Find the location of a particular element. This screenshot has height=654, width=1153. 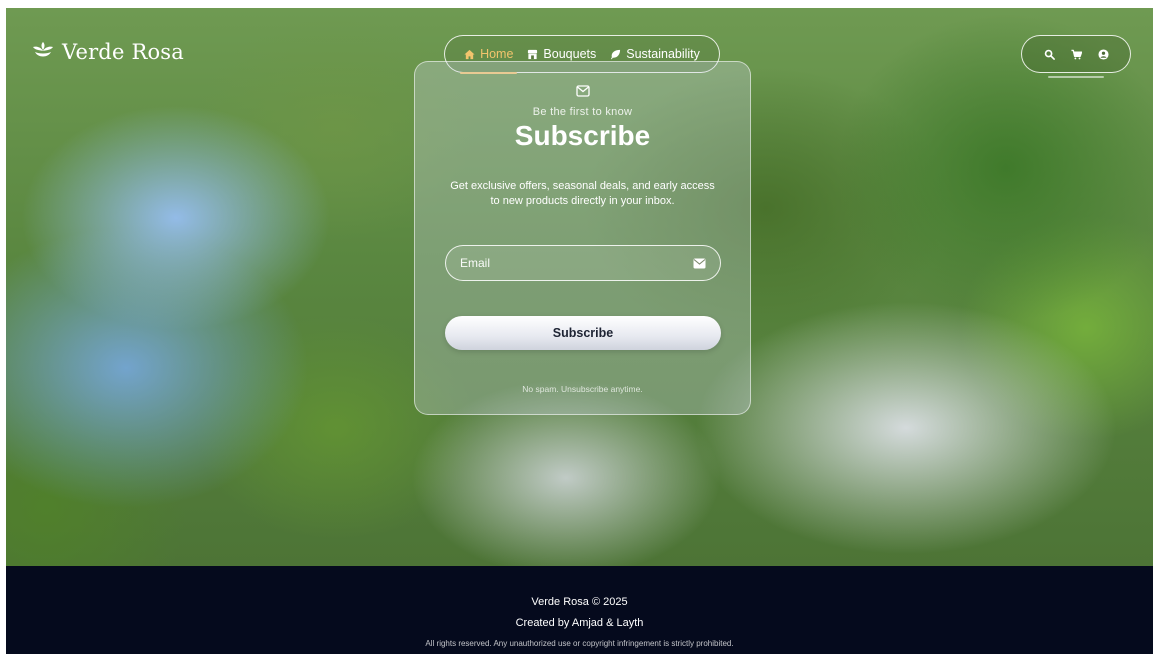

footer-credits: Created by Amjad & Layth is located at coordinates (579, 623).